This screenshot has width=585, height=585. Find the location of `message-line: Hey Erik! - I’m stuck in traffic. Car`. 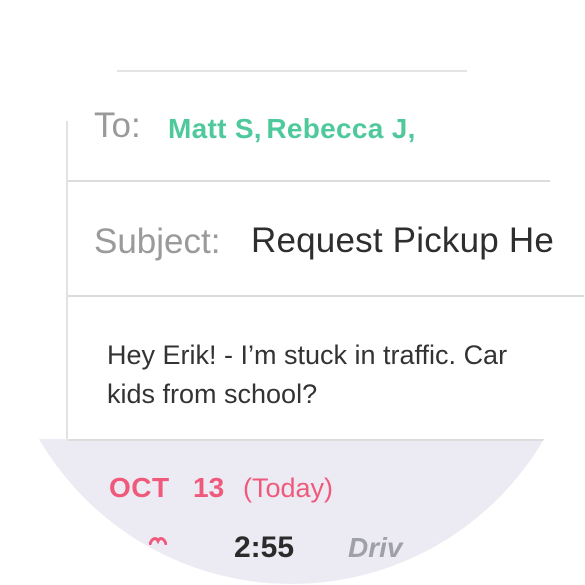

message-line: Hey Erik! - I’m stuck in traffic. Car is located at coordinates (307, 355).